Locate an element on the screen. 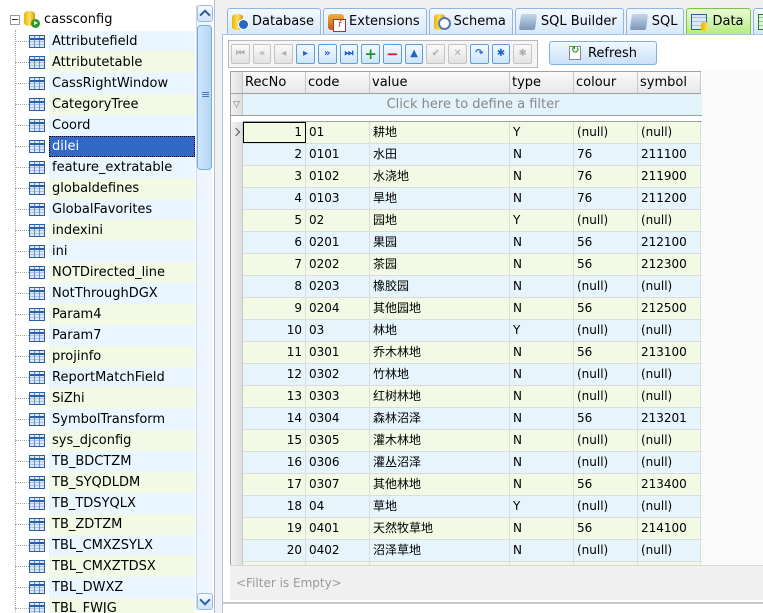 This screenshot has width=763, height=613. cell-recno: 12 is located at coordinates (274, 374).